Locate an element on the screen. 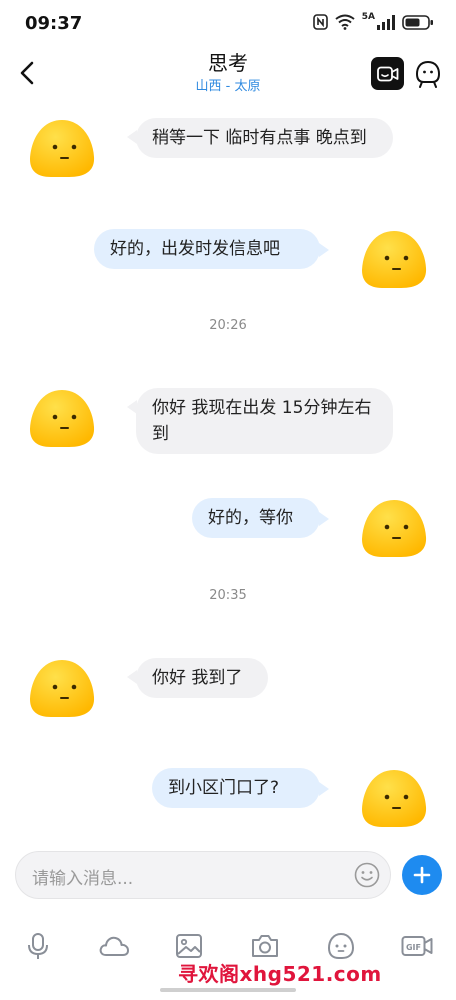  sticker-icon is located at coordinates (341, 945).